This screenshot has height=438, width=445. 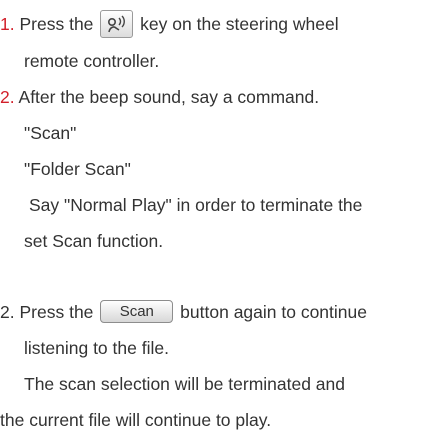 I want to click on voice-command-icon, so click(x=117, y=23).